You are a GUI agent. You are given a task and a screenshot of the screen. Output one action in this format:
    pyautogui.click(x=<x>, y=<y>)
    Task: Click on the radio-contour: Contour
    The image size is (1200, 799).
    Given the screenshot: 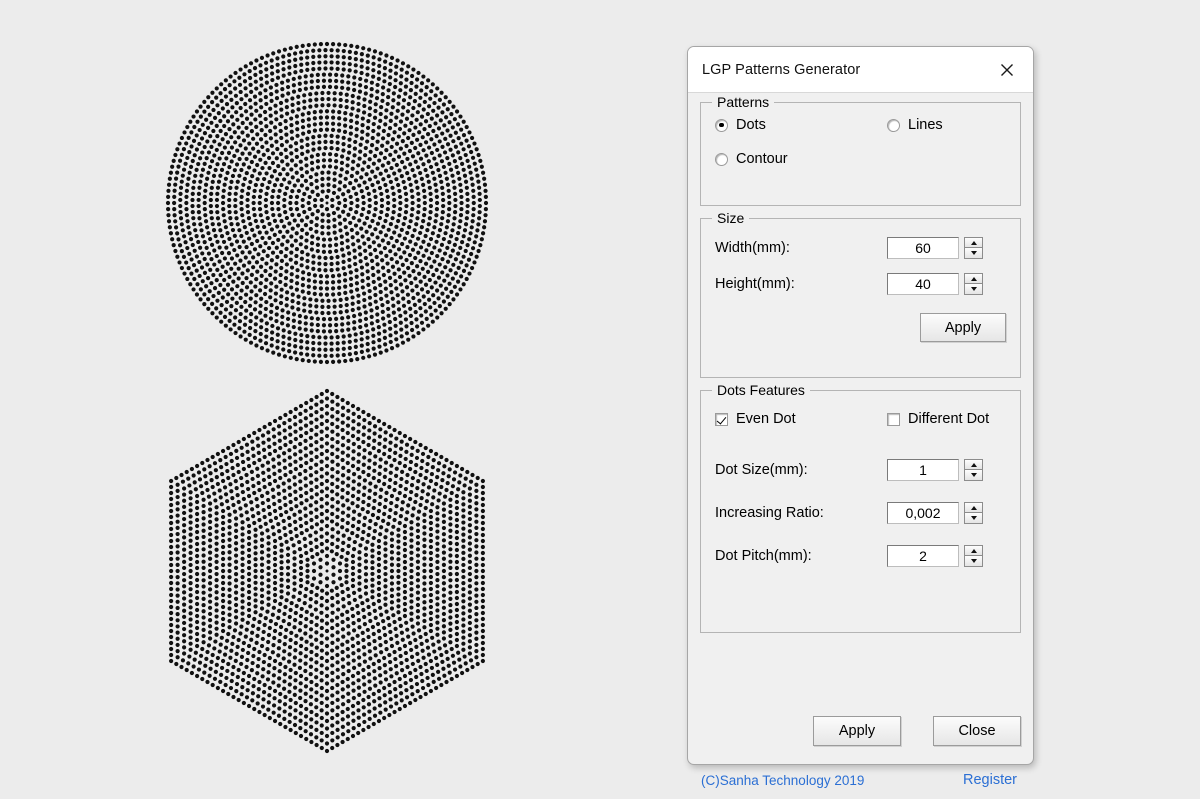 What is the action you would take?
    pyautogui.click(x=751, y=159)
    